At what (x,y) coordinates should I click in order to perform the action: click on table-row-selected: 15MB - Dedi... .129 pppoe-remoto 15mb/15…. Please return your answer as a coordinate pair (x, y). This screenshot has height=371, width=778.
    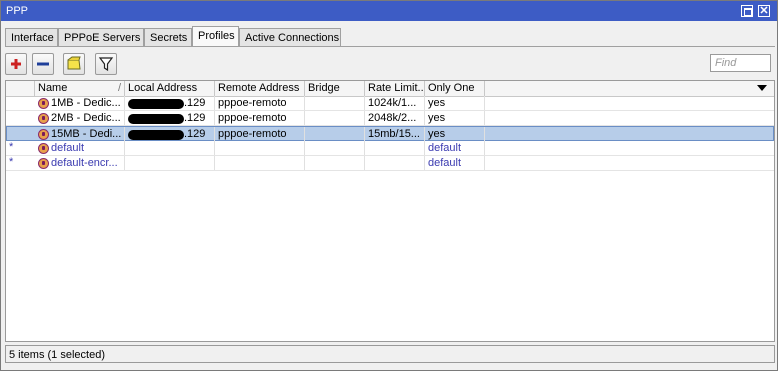
    Looking at the image, I should click on (390, 133).